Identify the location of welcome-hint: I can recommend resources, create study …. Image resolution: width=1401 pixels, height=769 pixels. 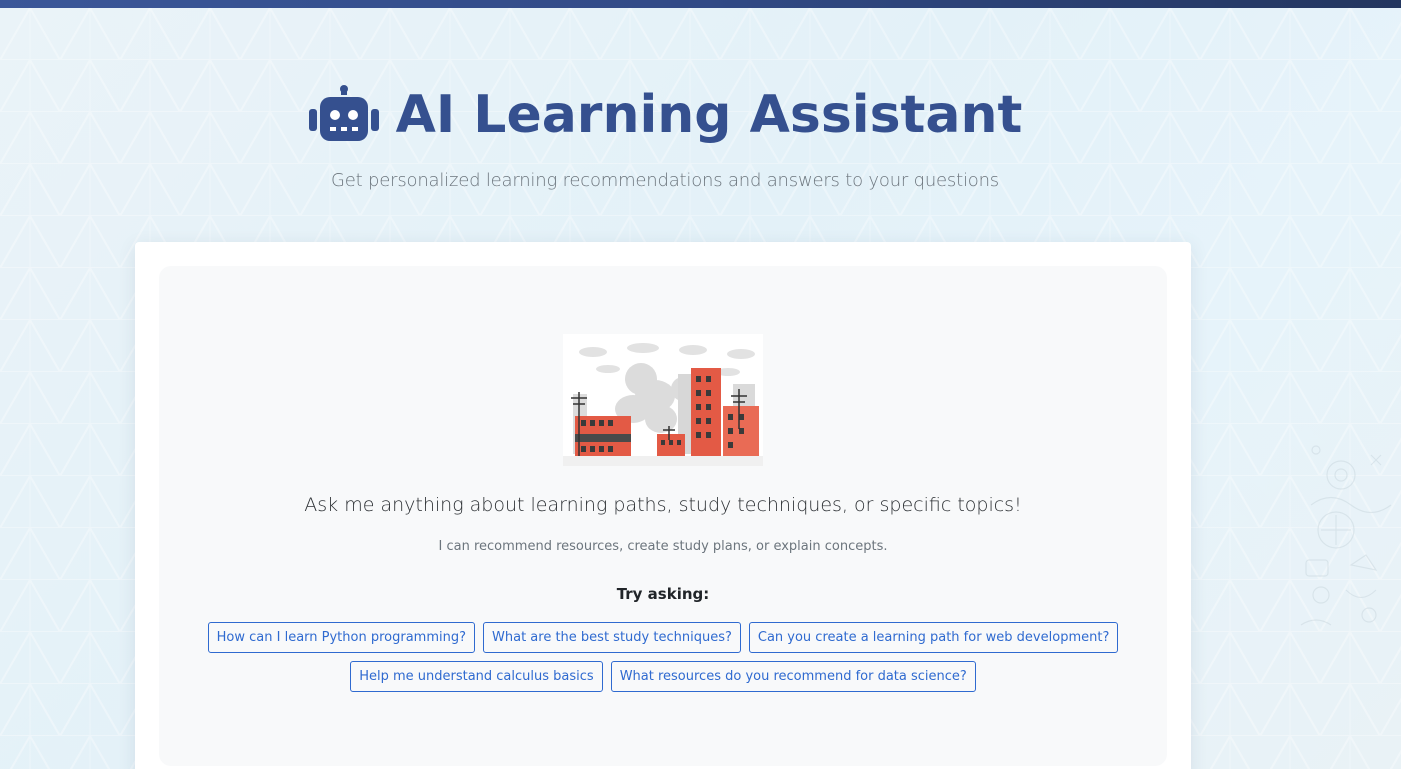
(663, 546).